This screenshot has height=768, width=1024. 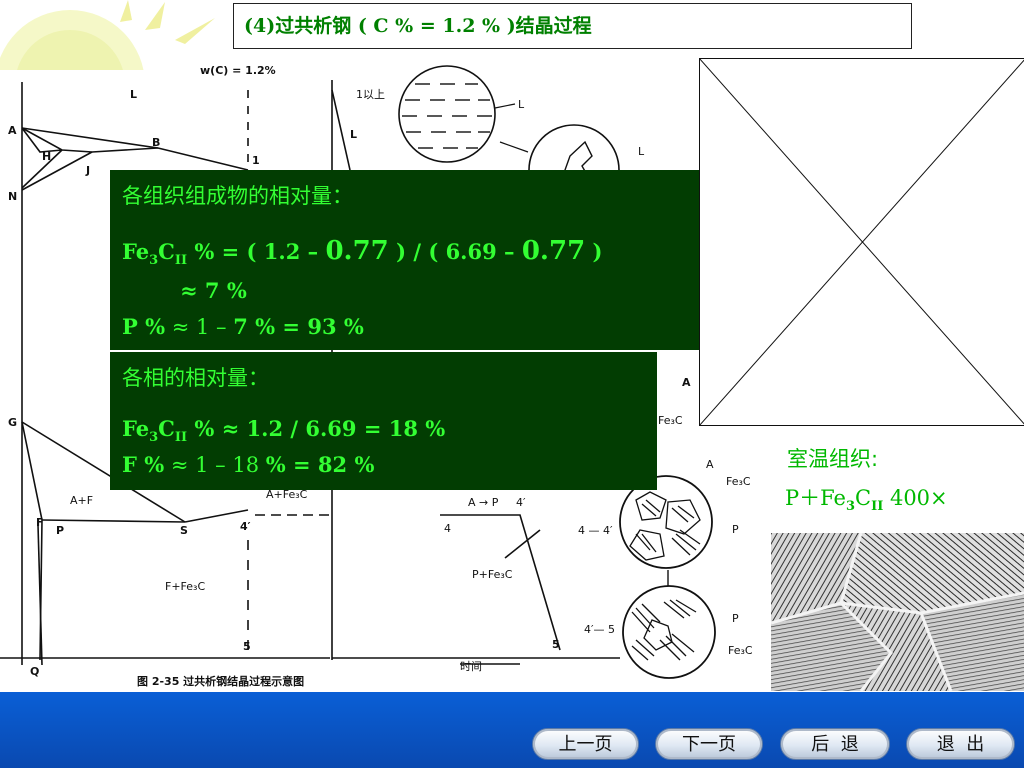 What do you see at coordinates (835, 744) in the screenshot?
I see `back-button: 后 退` at bounding box center [835, 744].